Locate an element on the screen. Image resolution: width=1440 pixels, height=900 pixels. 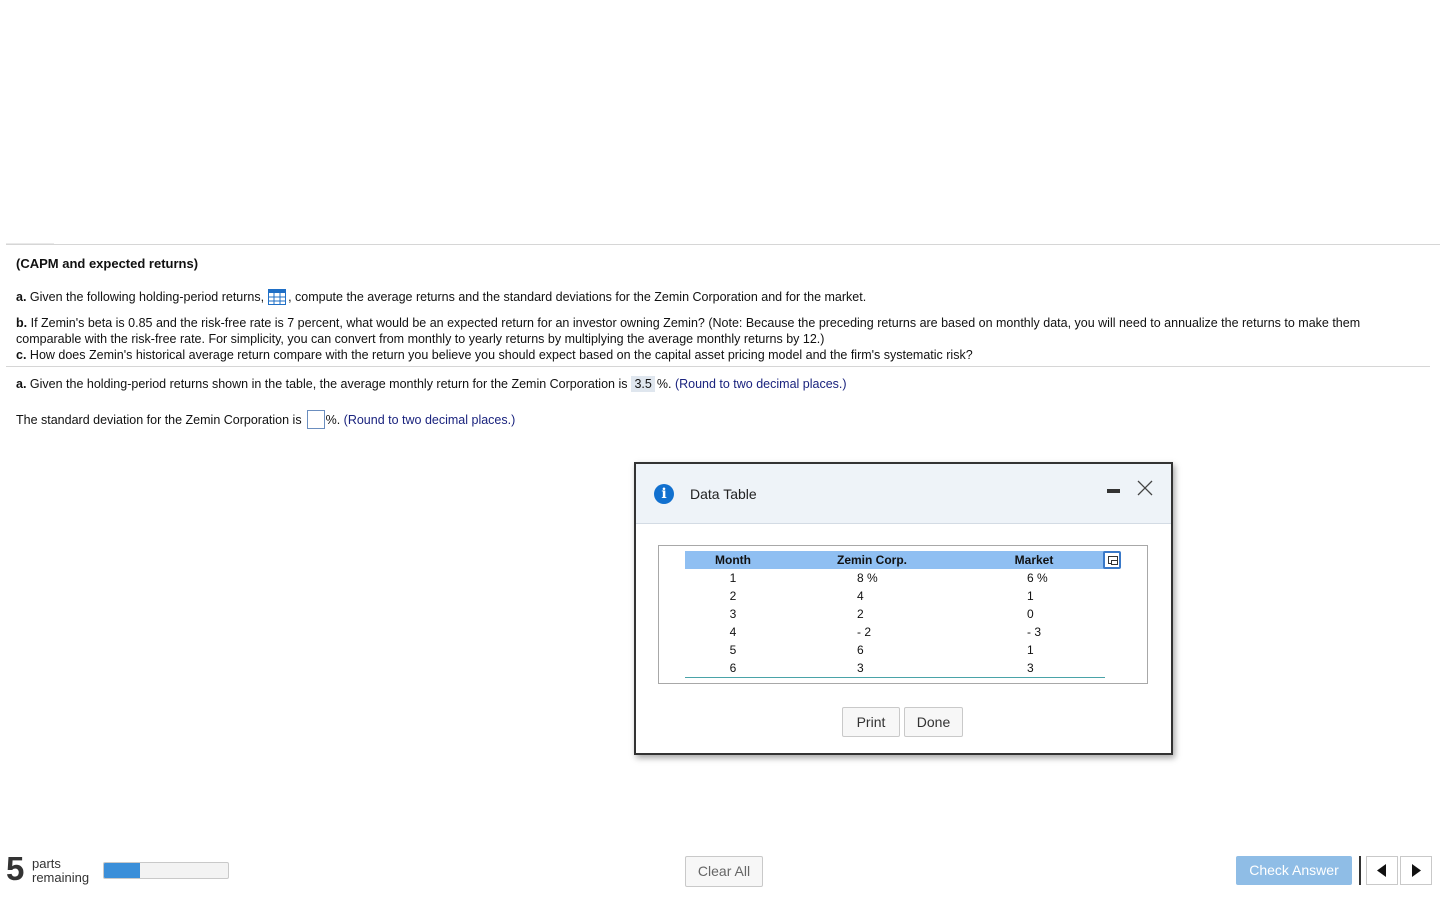
zemin-value: 3 is located at coordinates (860, 668).